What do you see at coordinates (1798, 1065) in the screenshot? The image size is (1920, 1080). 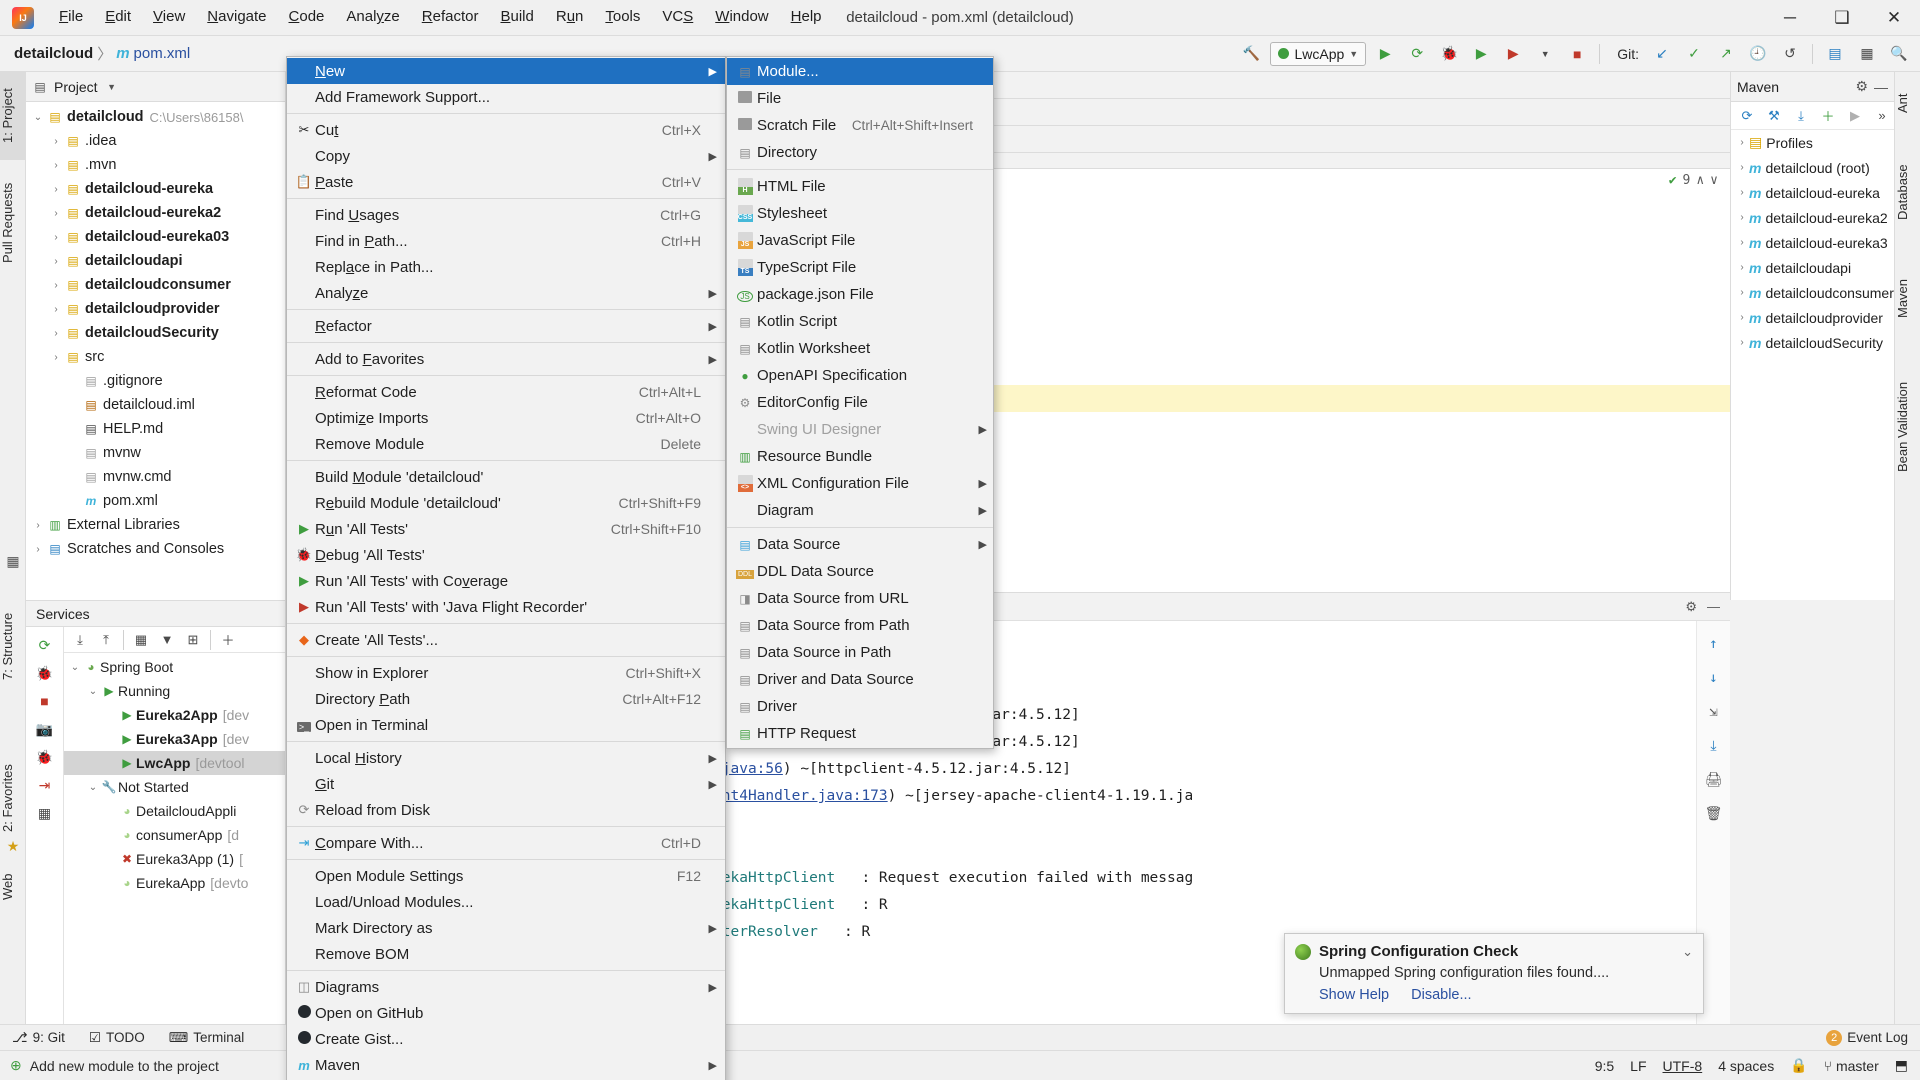 I see `lock-icon: 🔒` at bounding box center [1798, 1065].